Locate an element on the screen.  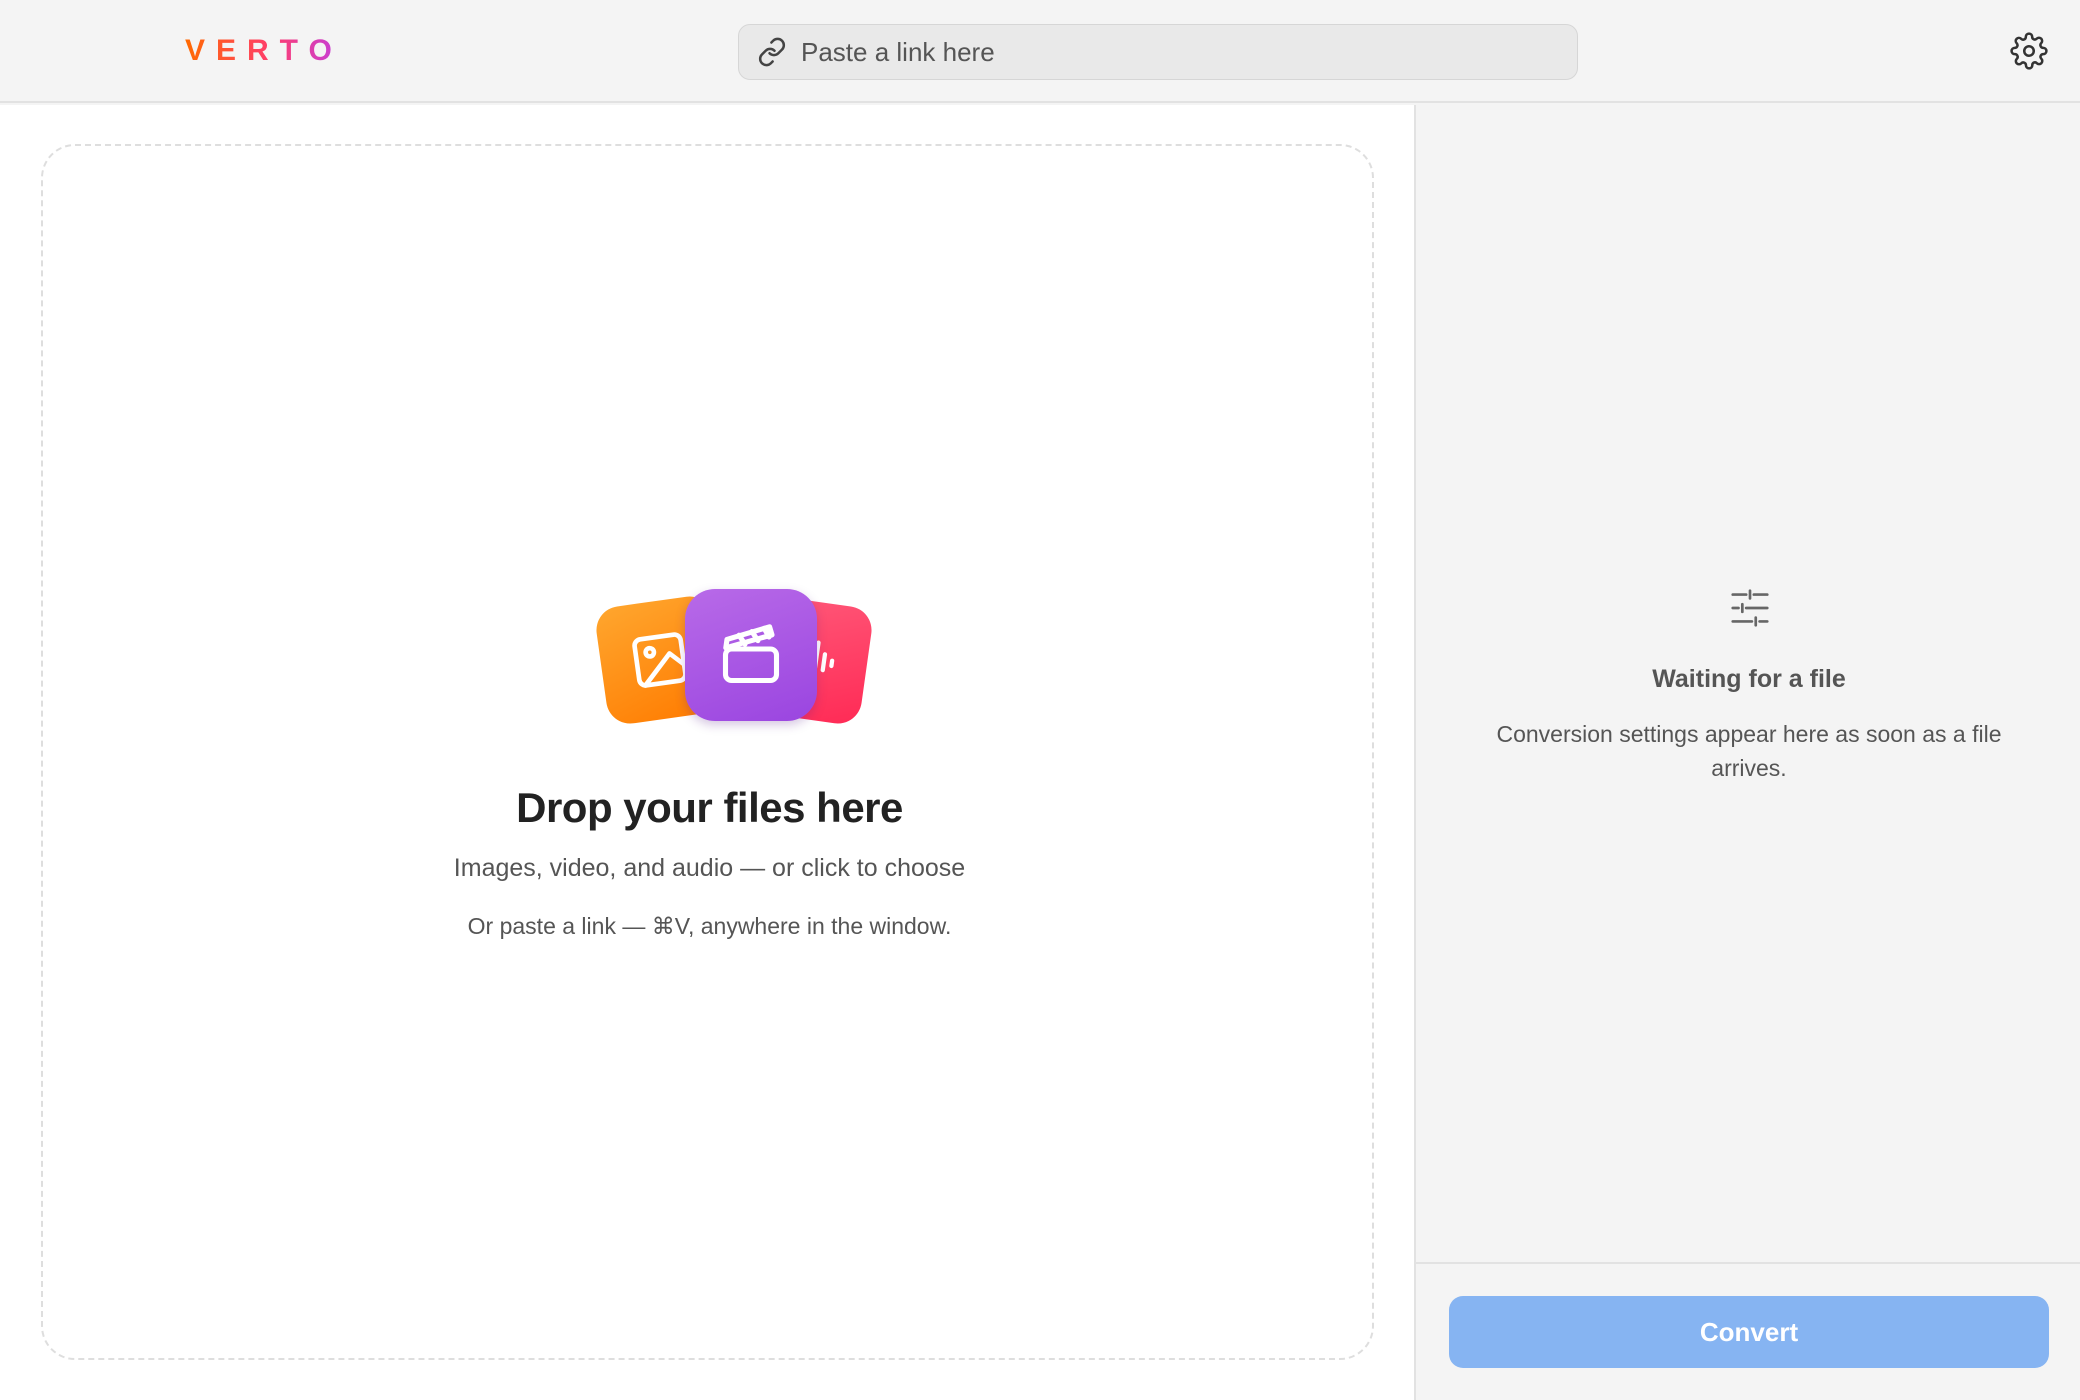
sidebar-footer: Convert is located at coordinates (1748, 1331).